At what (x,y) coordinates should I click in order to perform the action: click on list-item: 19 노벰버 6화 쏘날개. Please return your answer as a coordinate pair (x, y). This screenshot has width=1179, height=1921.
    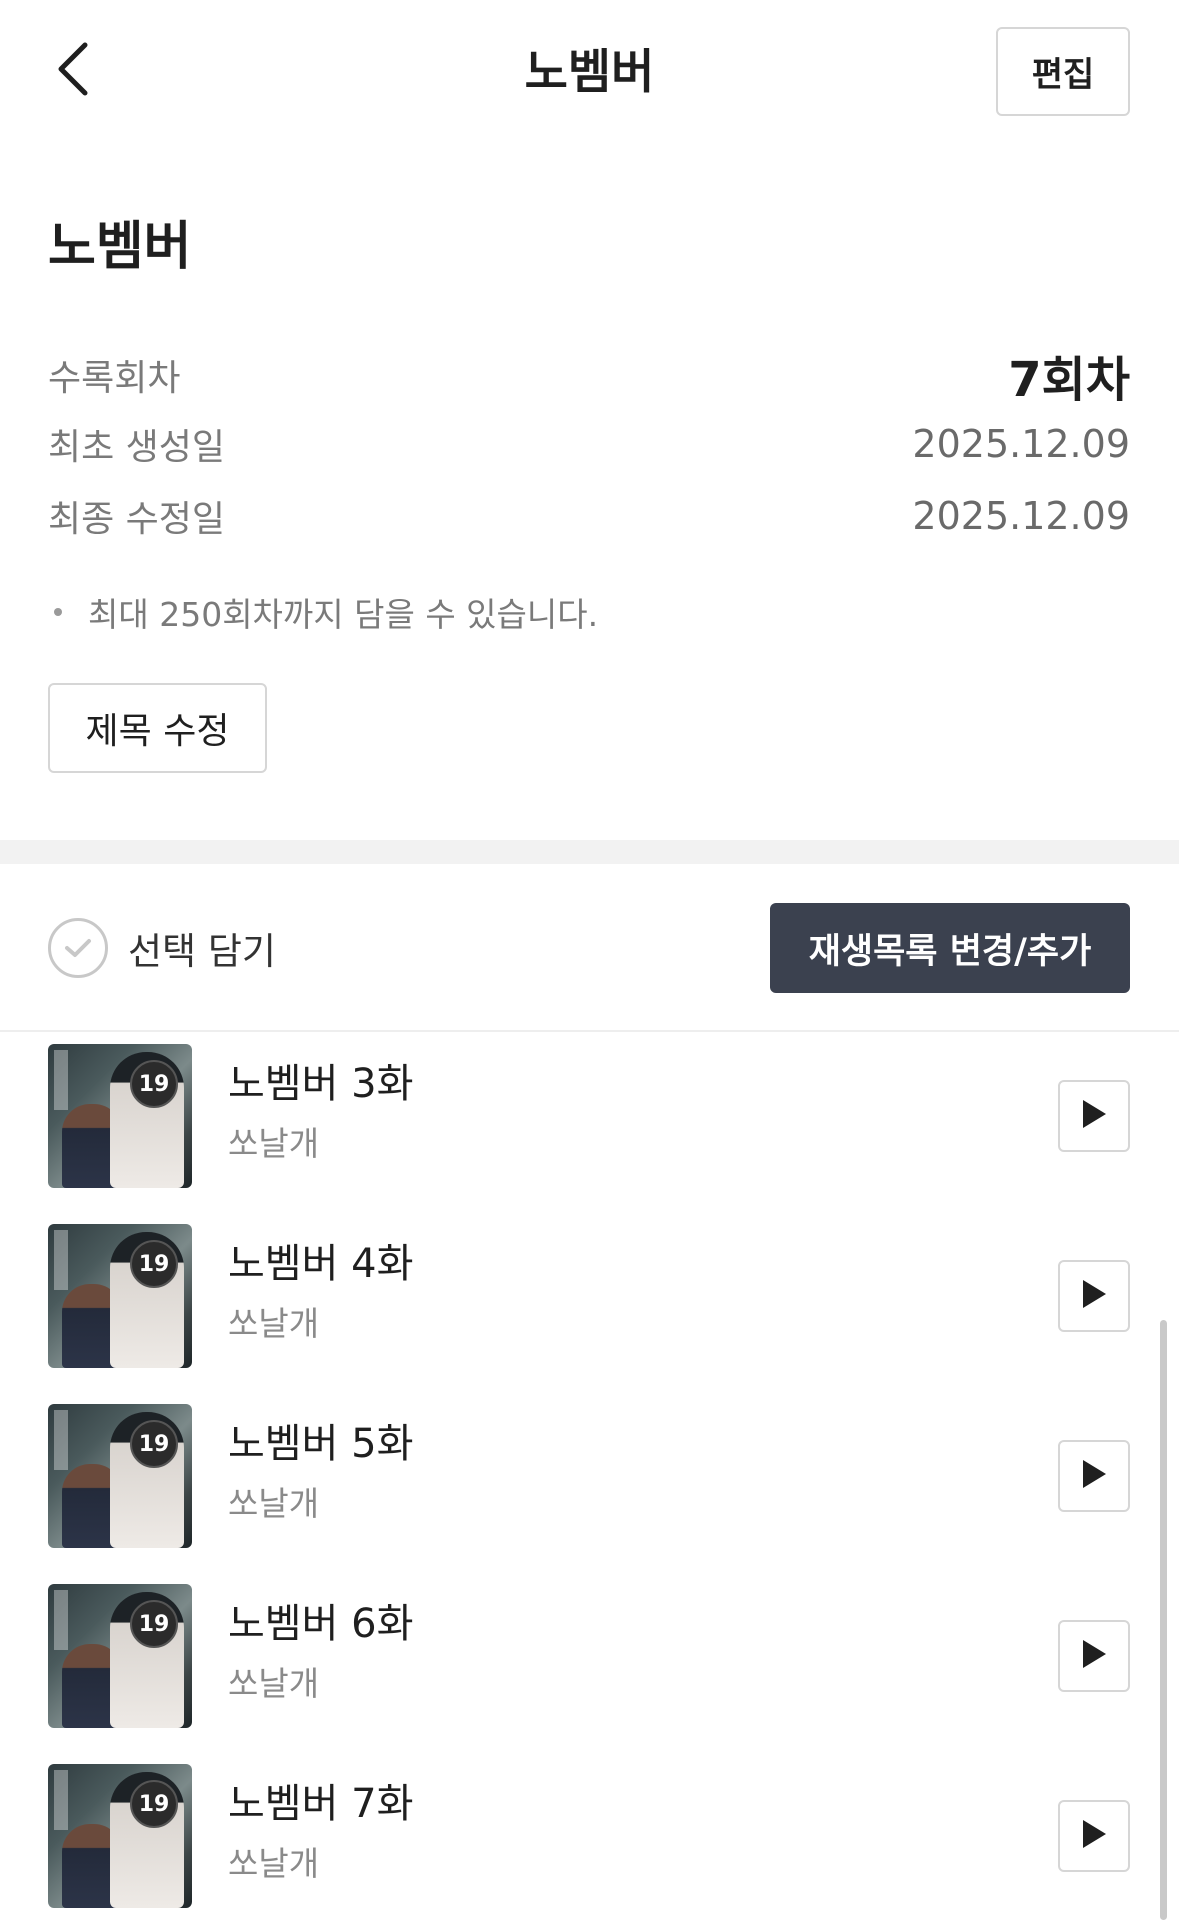
    Looking at the image, I should click on (589, 1657).